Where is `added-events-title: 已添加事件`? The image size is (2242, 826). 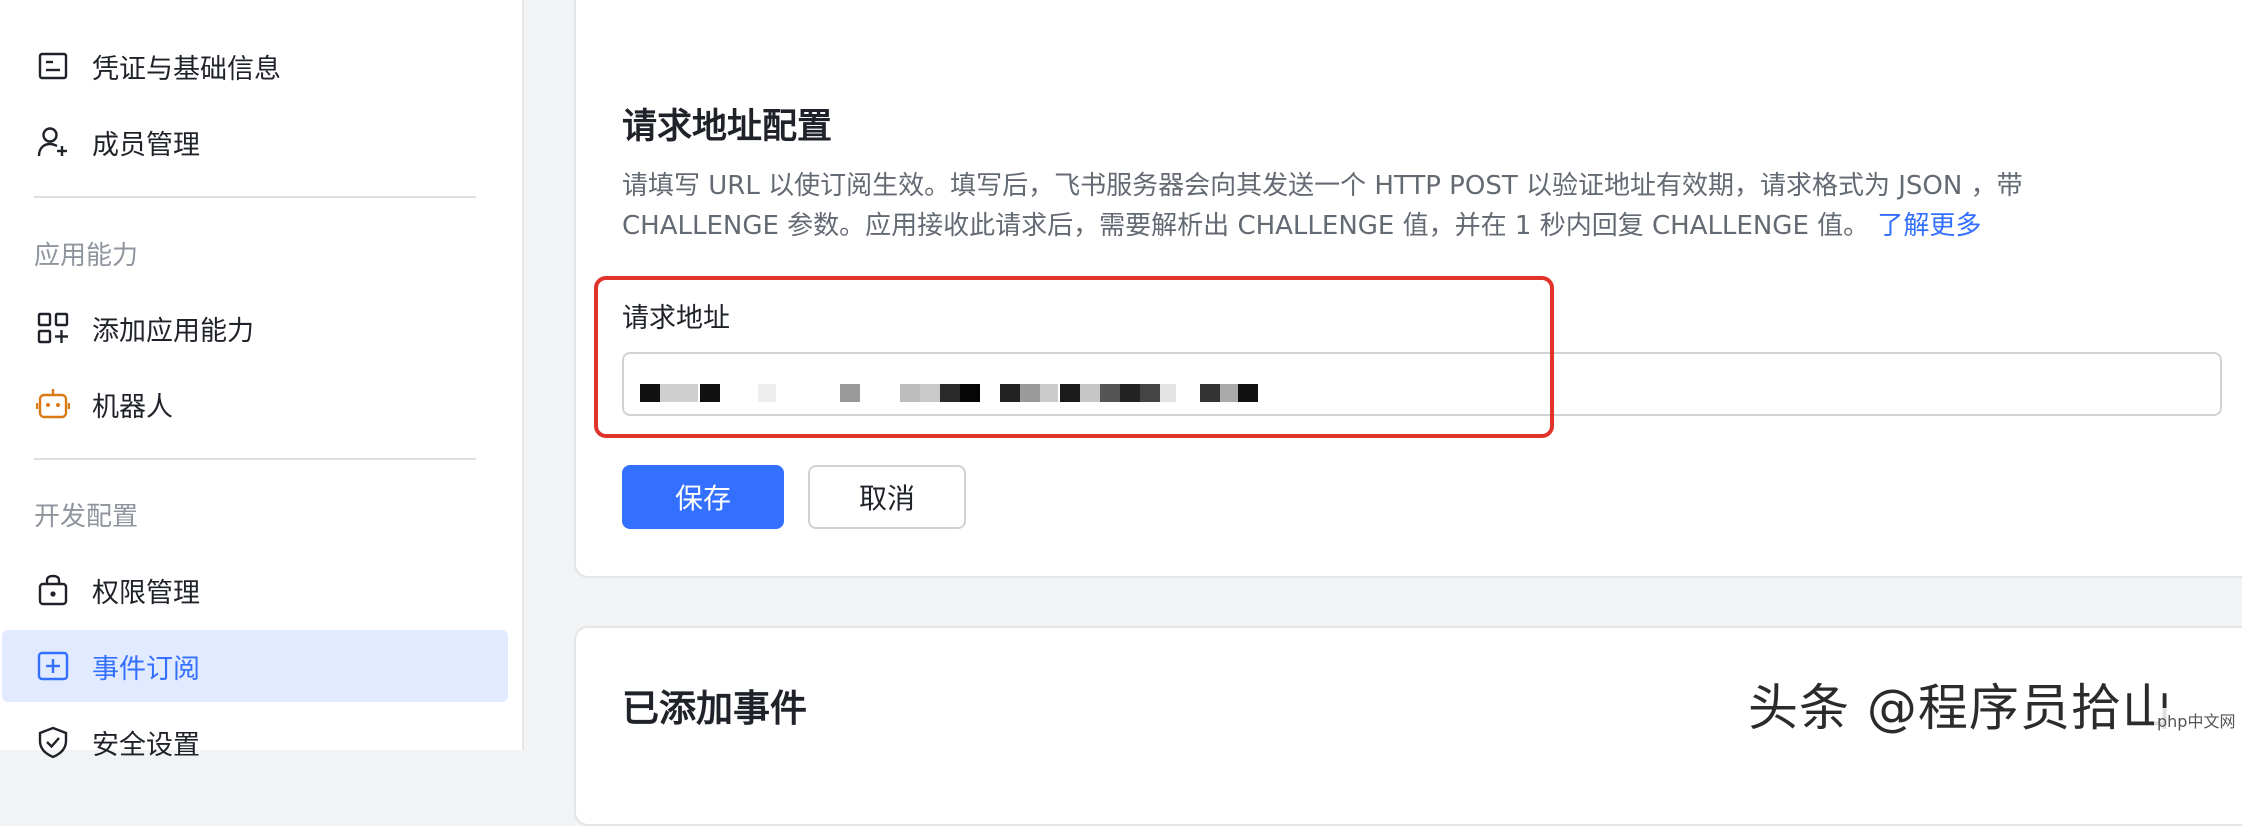
added-events-title: 已添加事件 is located at coordinates (714, 708).